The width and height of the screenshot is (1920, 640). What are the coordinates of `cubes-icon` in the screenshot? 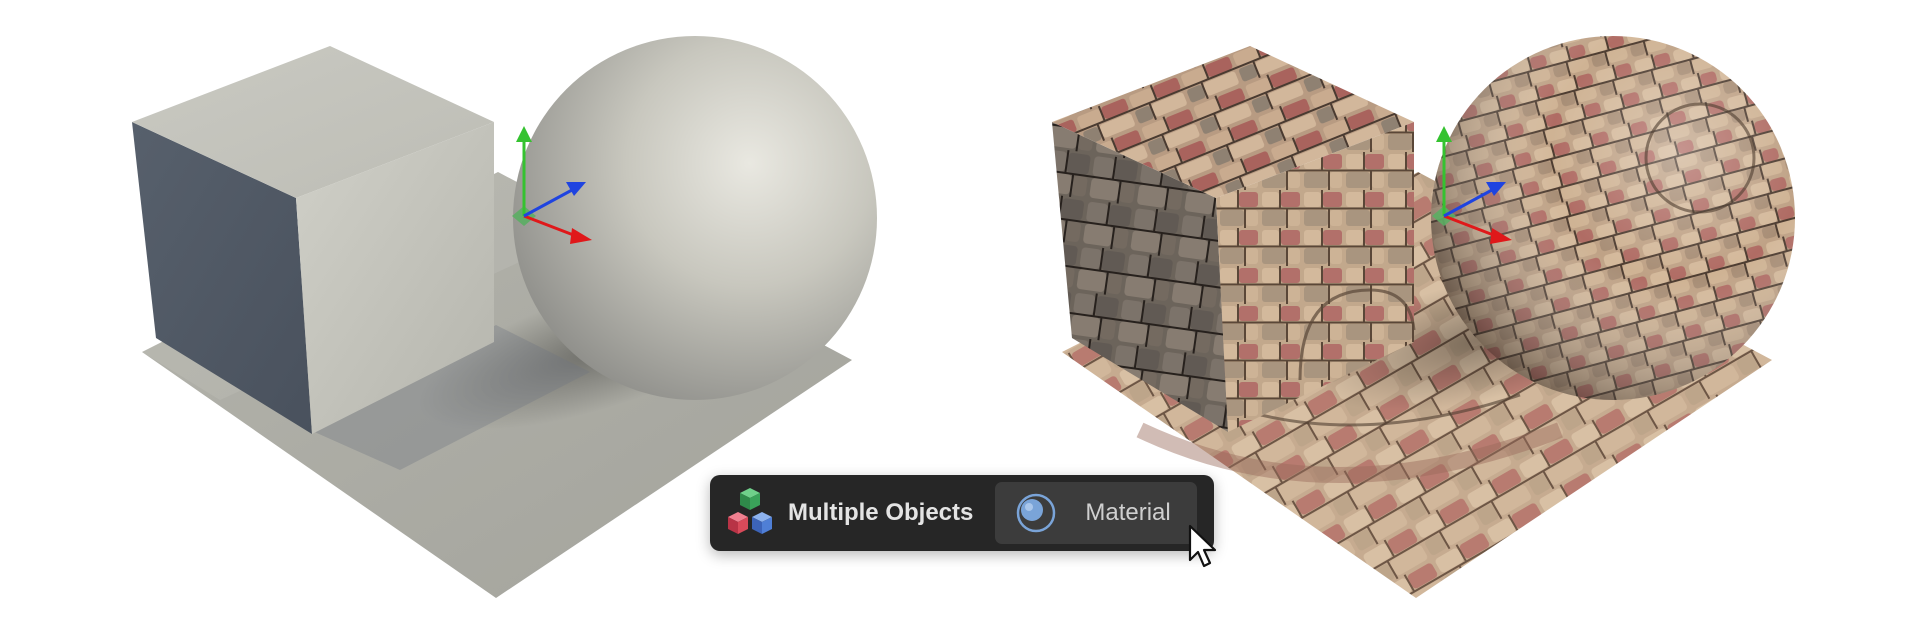 It's located at (750, 511).